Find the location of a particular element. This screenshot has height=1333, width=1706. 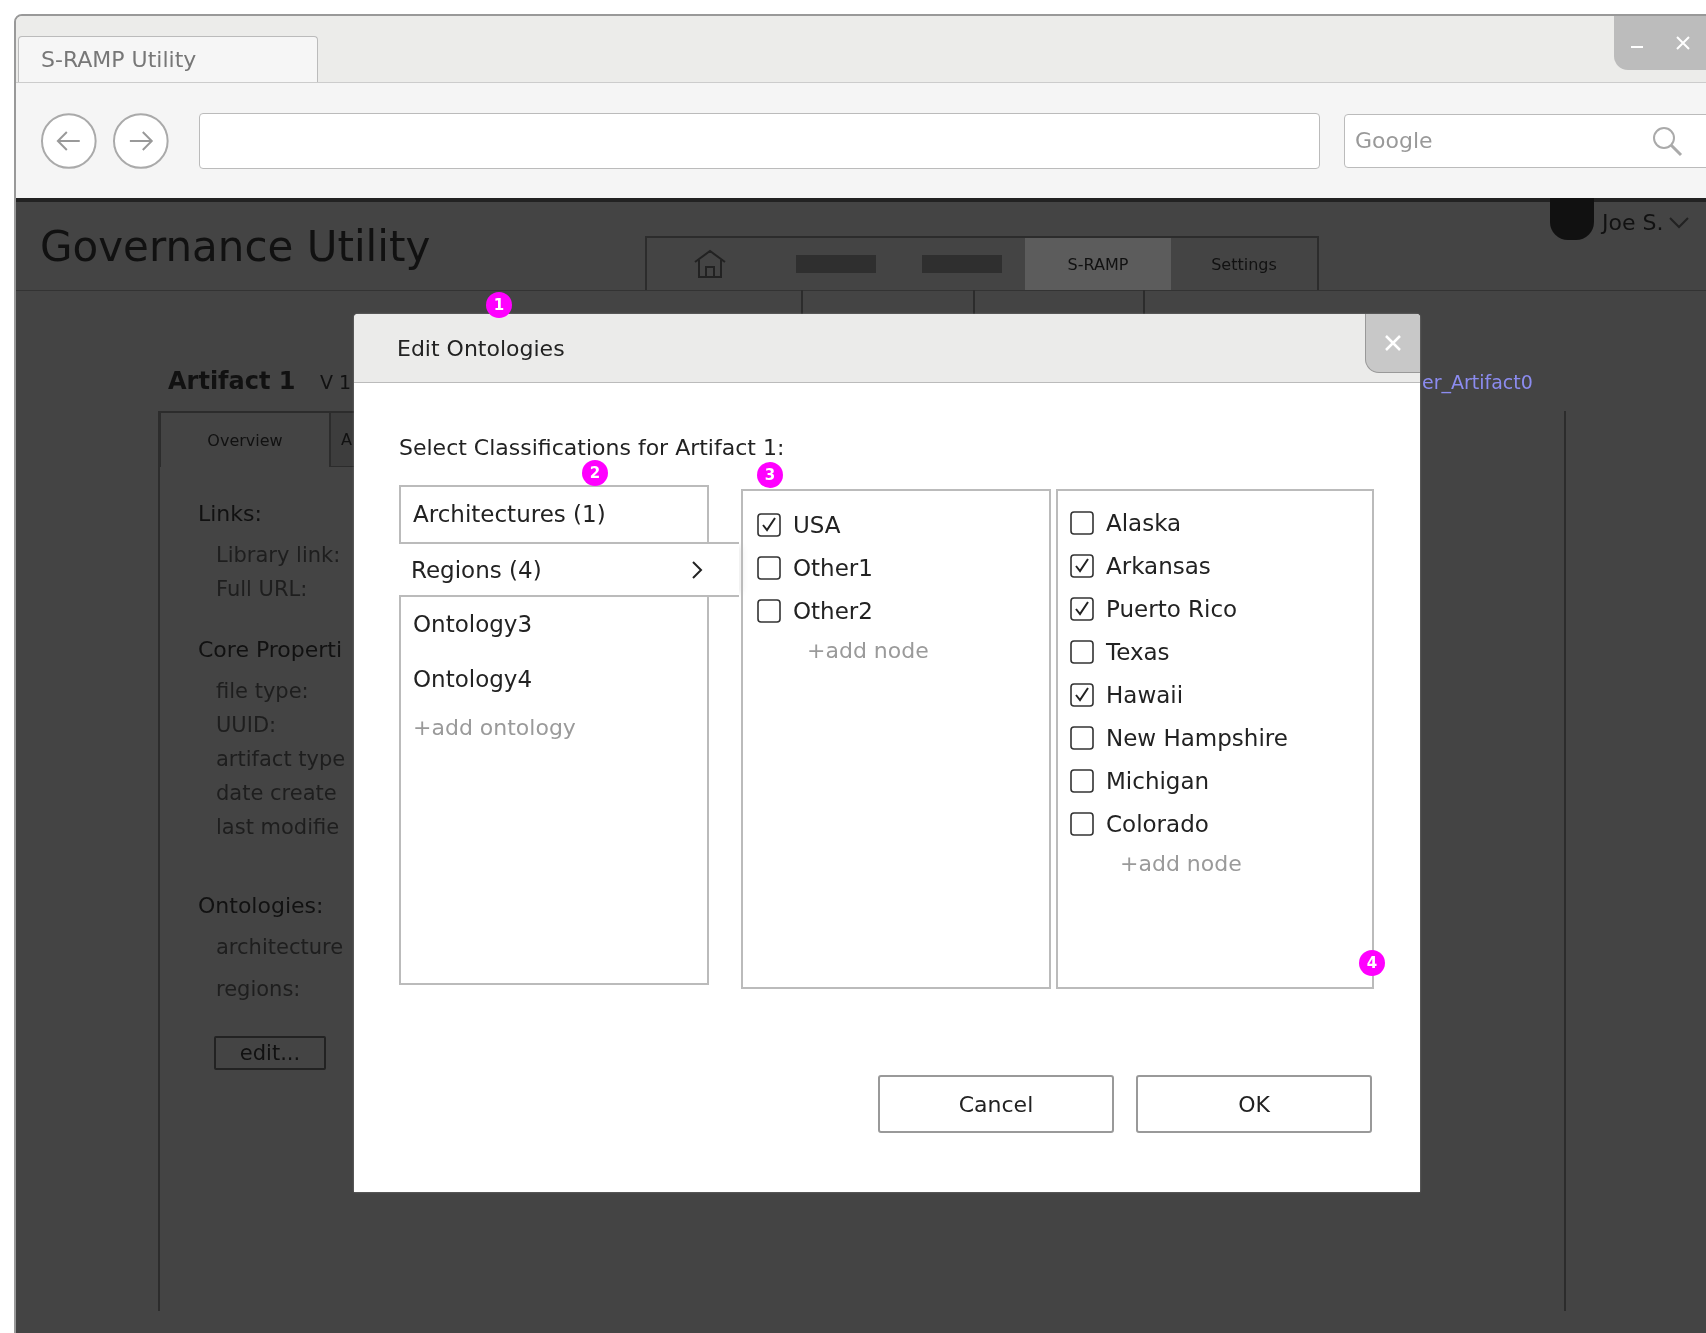

add-ontology-link: +add ontology is located at coordinates (554, 723).